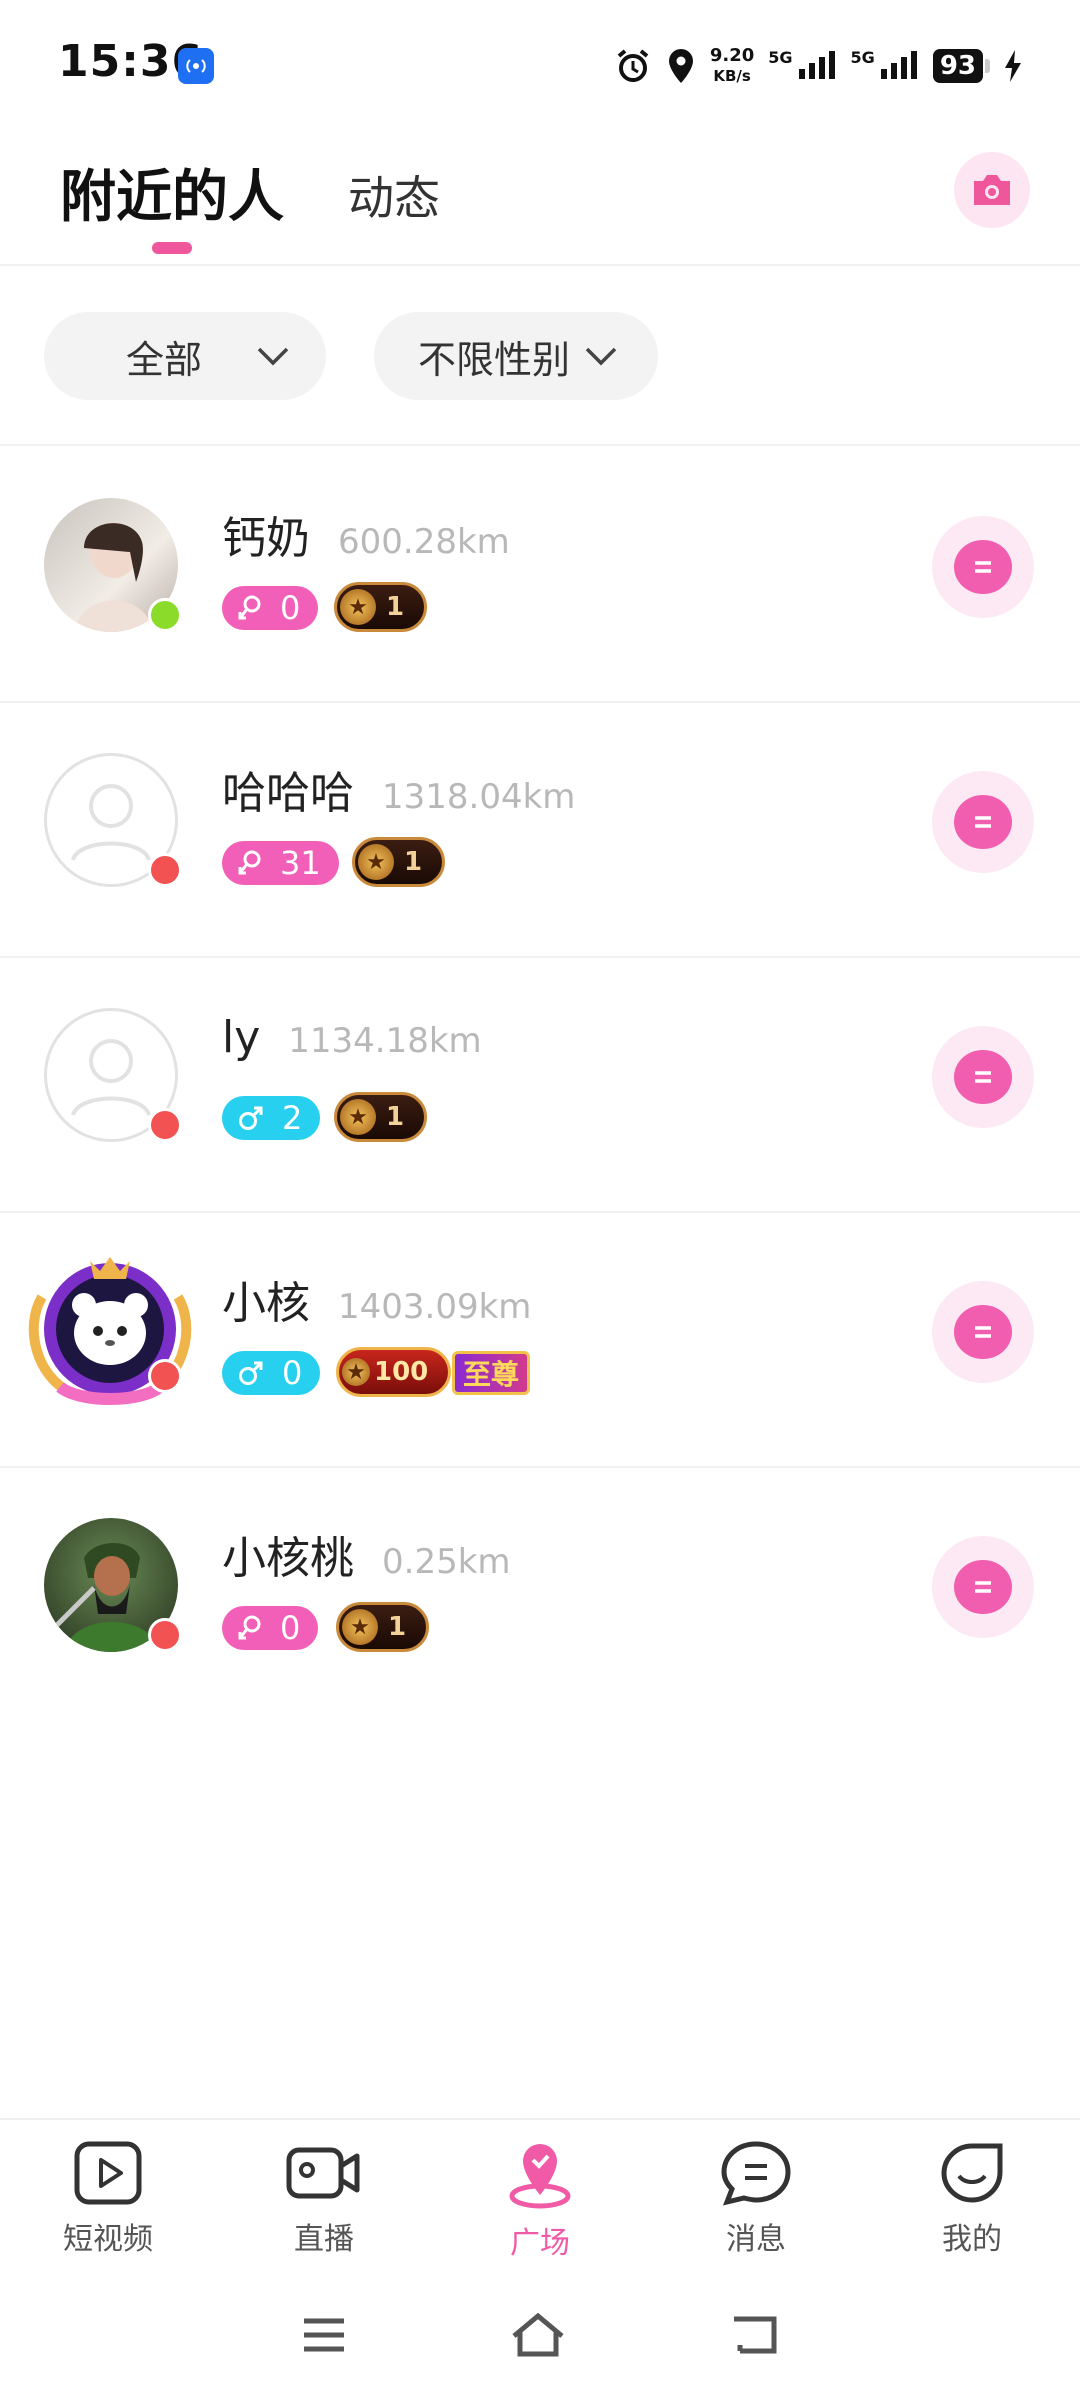 This screenshot has height=2400, width=1080. What do you see at coordinates (494, 359) in the screenshot?
I see `gender-filter-label: 不限性别` at bounding box center [494, 359].